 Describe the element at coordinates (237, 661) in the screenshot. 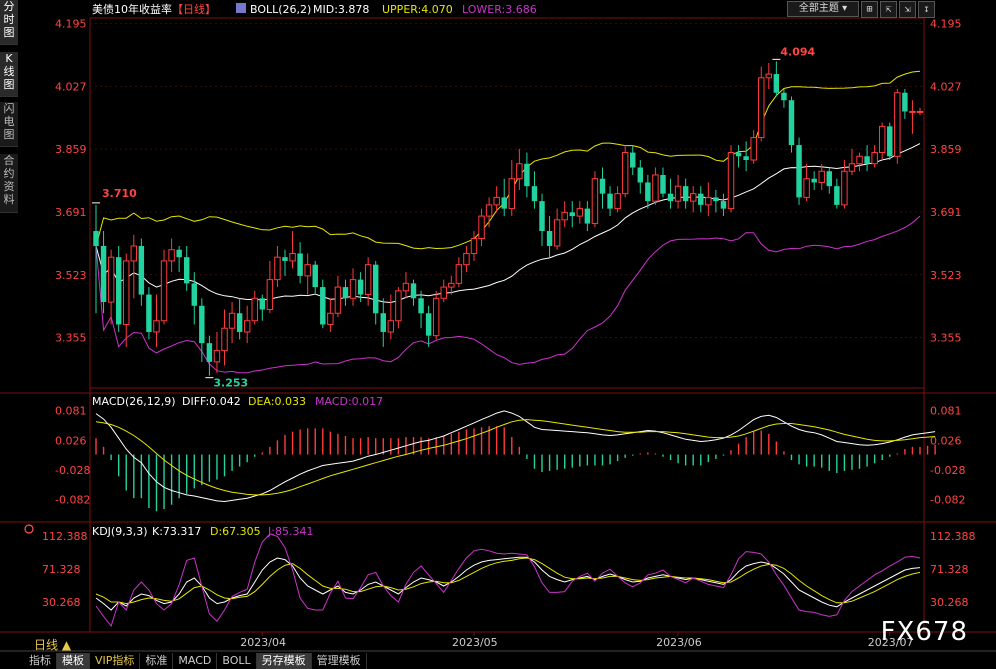

I see `tab-boll: BOLL` at that location.